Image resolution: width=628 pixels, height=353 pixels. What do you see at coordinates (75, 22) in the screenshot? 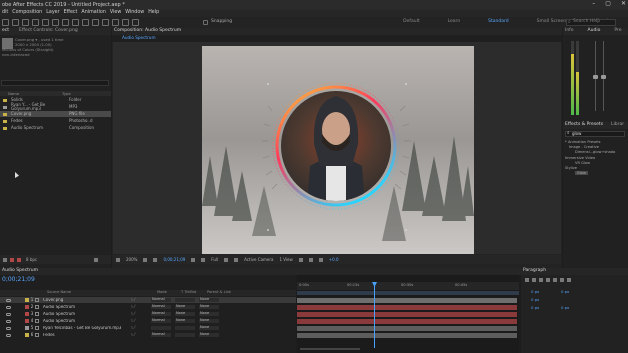
I see `pen-tool-icon` at bounding box center [75, 22].